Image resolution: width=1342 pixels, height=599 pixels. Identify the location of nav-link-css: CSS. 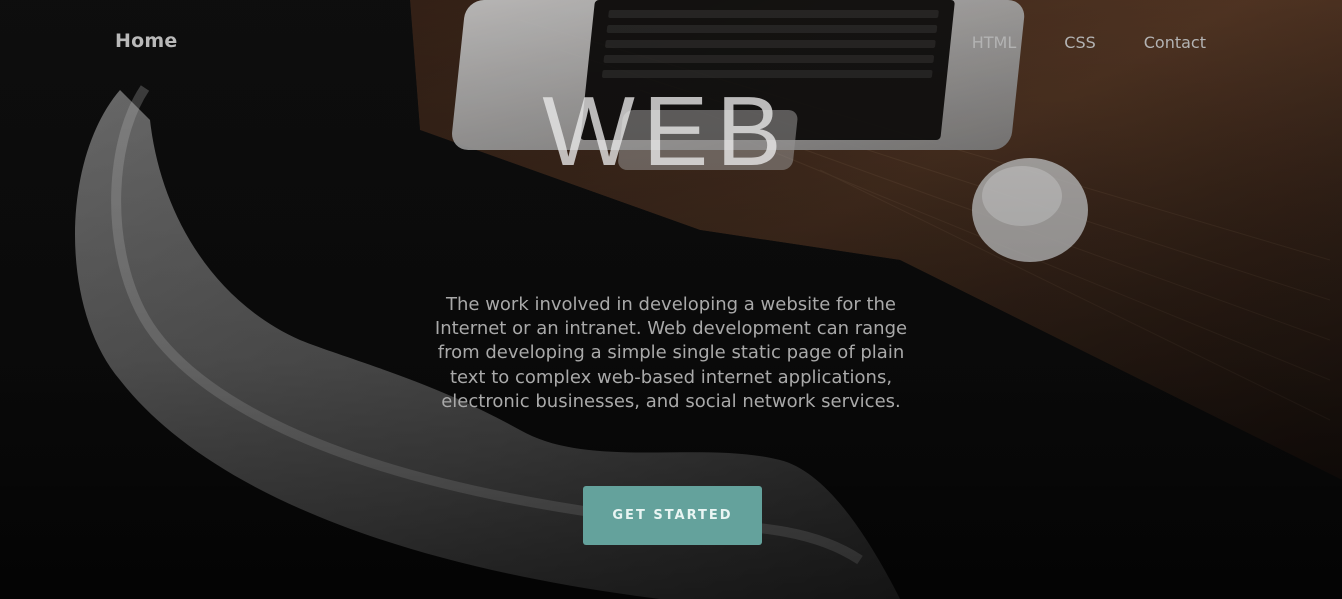
(1079, 42).